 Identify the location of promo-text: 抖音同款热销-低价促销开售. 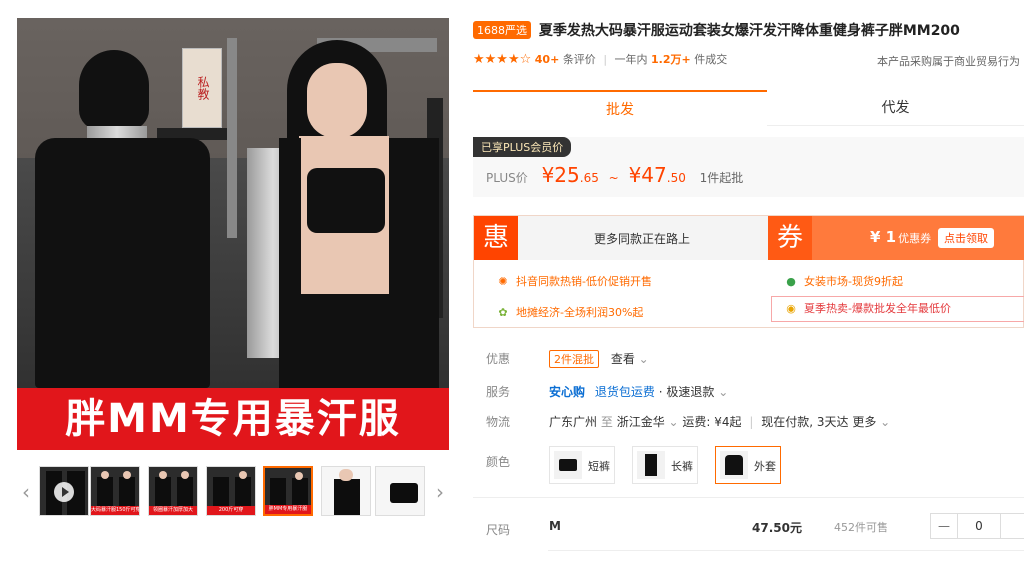
(584, 281).